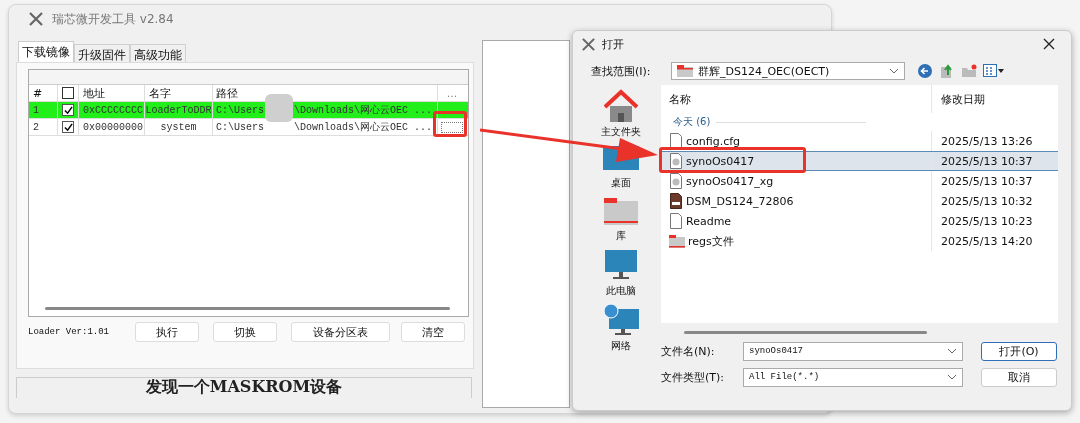  I want to click on file-row: regs文件 2025/5/13 14:20, so click(859, 241).